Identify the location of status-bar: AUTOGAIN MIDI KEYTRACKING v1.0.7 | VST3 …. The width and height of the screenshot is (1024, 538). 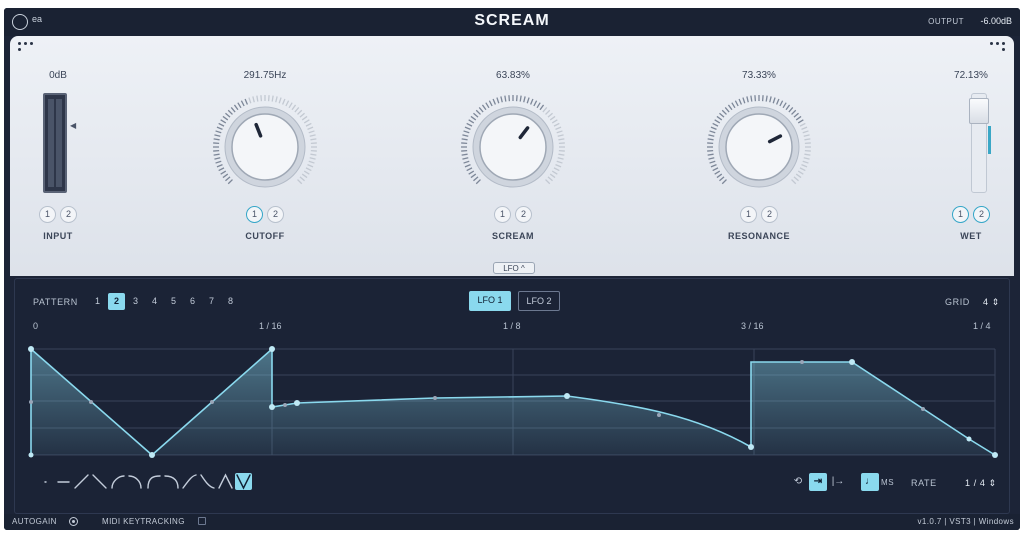
(512, 522).